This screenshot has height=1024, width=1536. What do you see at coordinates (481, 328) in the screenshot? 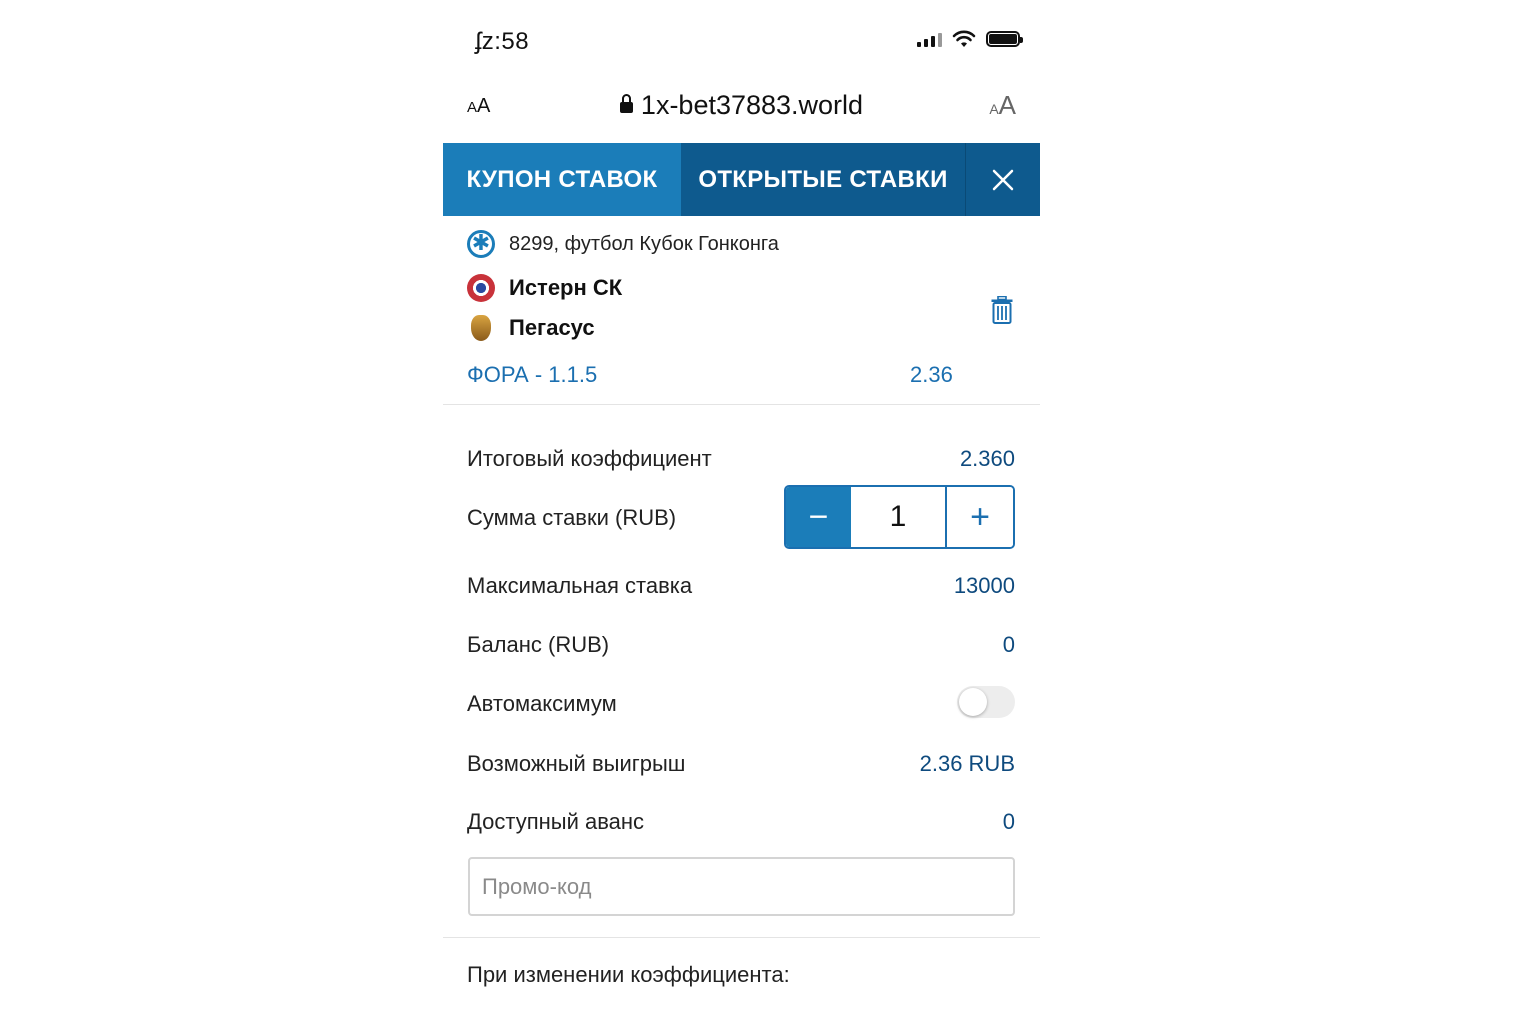
I see `team2-logo` at bounding box center [481, 328].